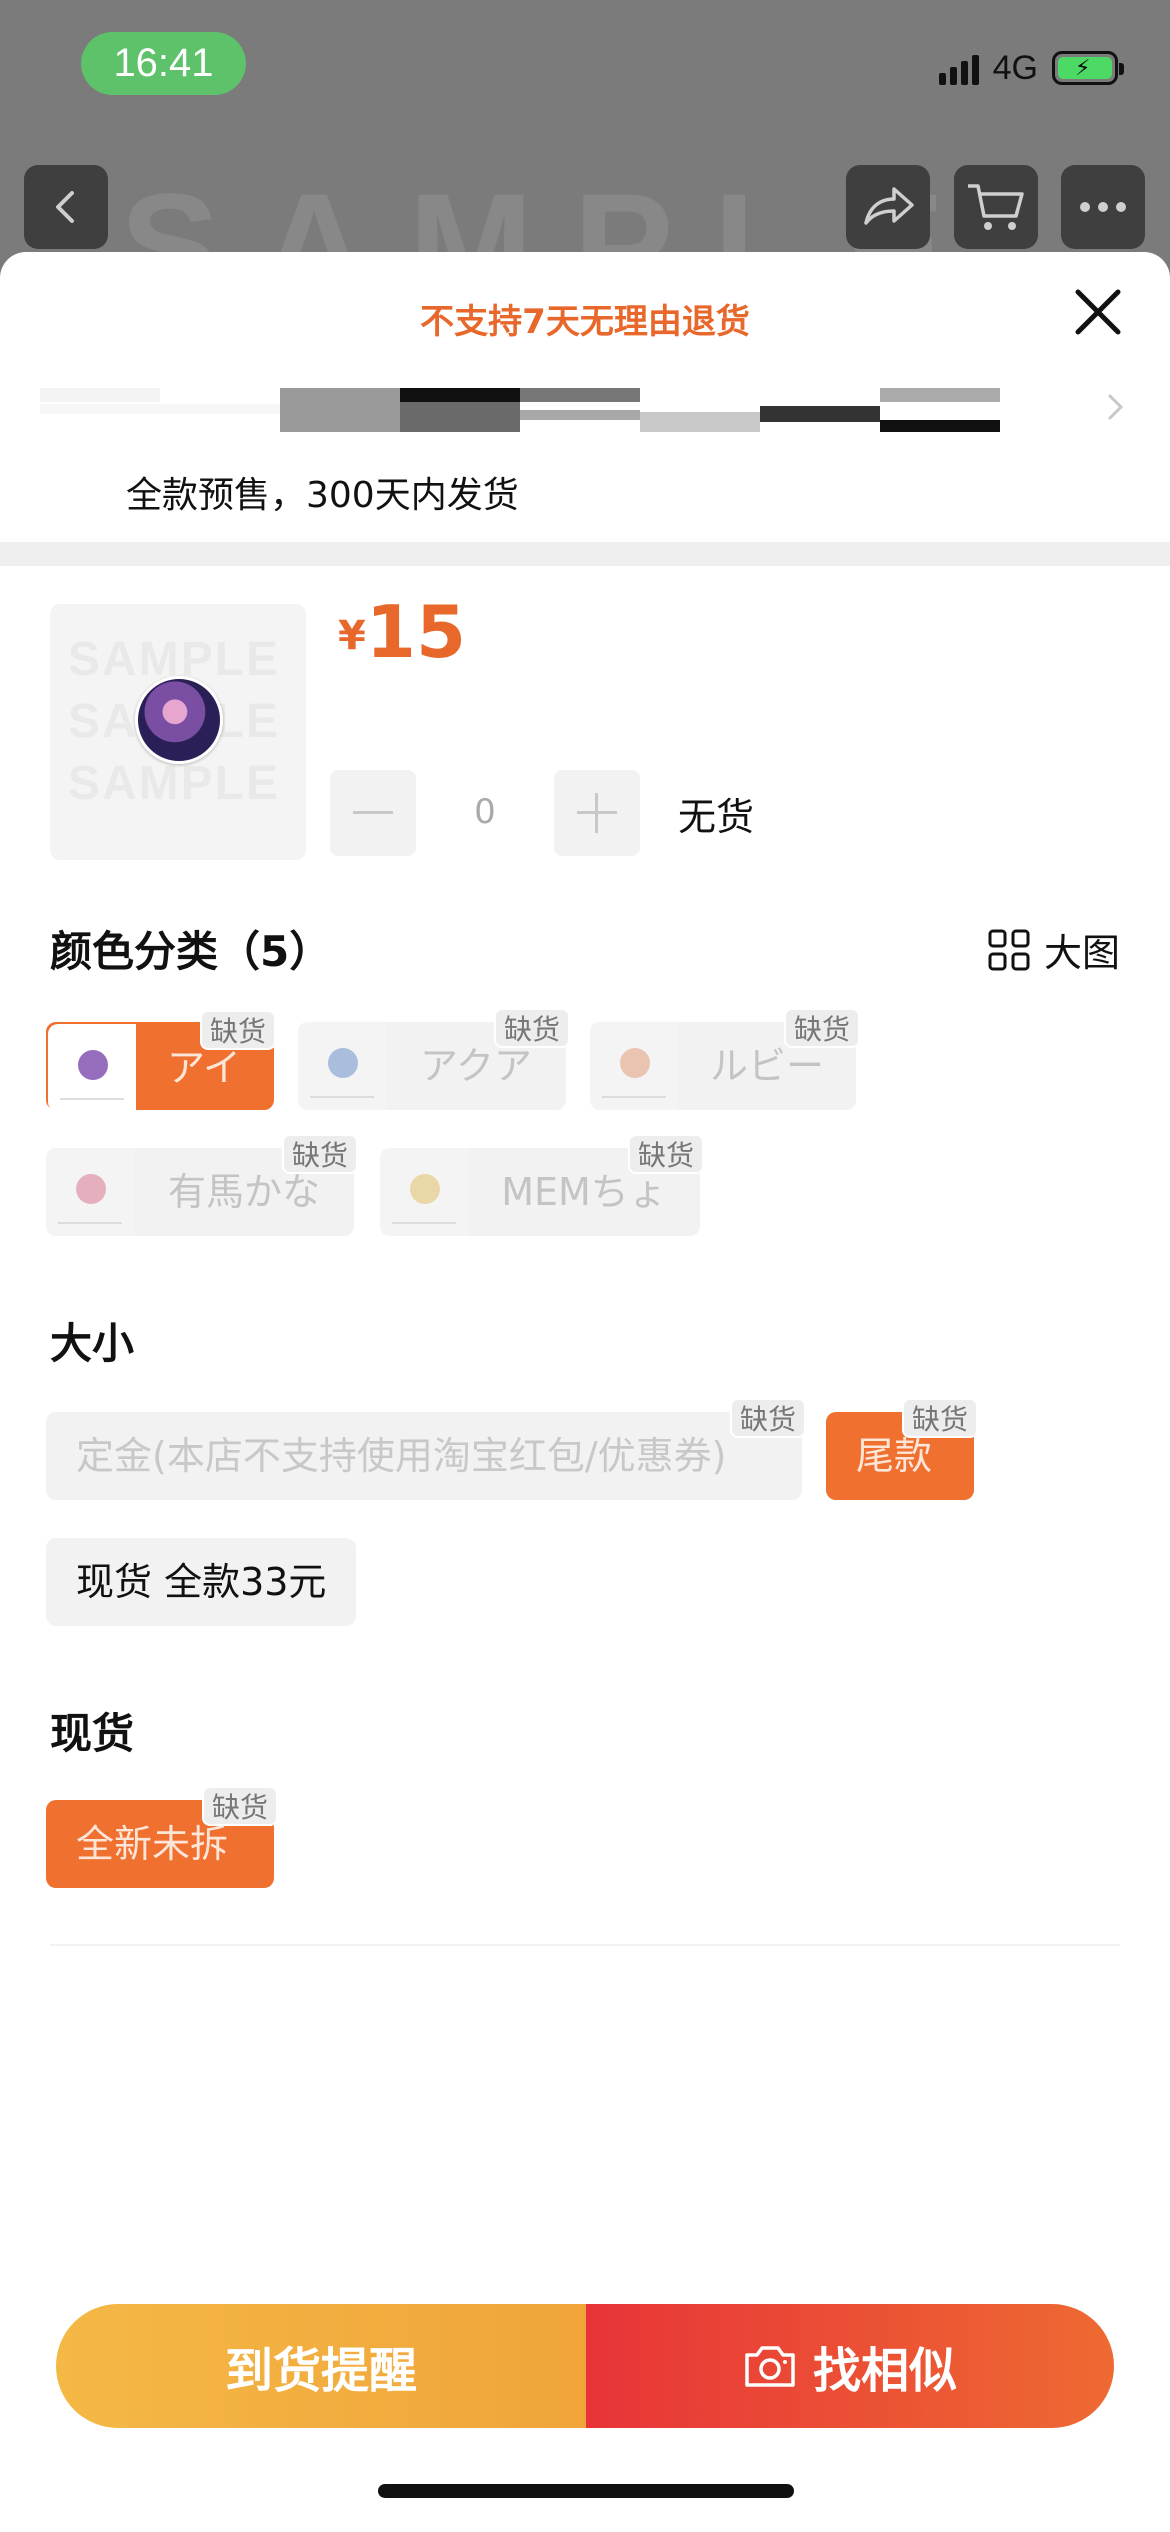  I want to click on cart-button, so click(996, 207).